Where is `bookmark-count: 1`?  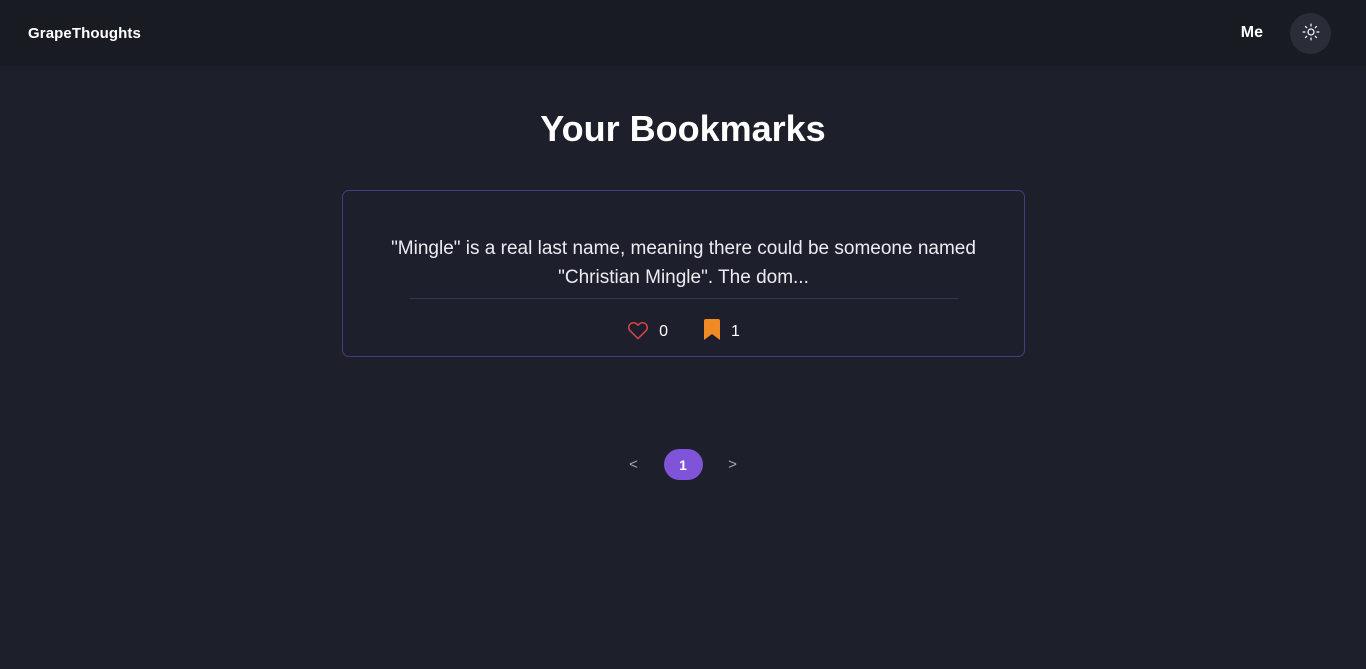
bookmark-count: 1 is located at coordinates (735, 331).